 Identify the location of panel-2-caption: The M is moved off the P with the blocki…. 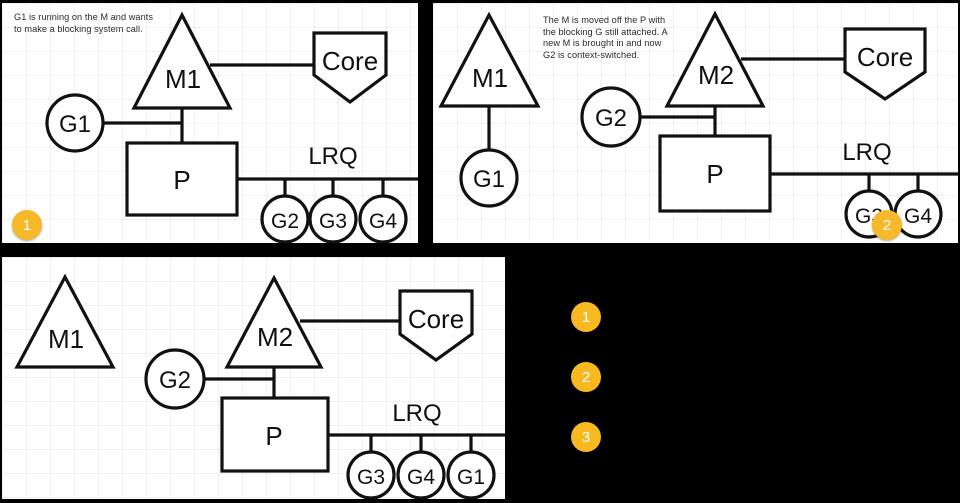
(605, 37).